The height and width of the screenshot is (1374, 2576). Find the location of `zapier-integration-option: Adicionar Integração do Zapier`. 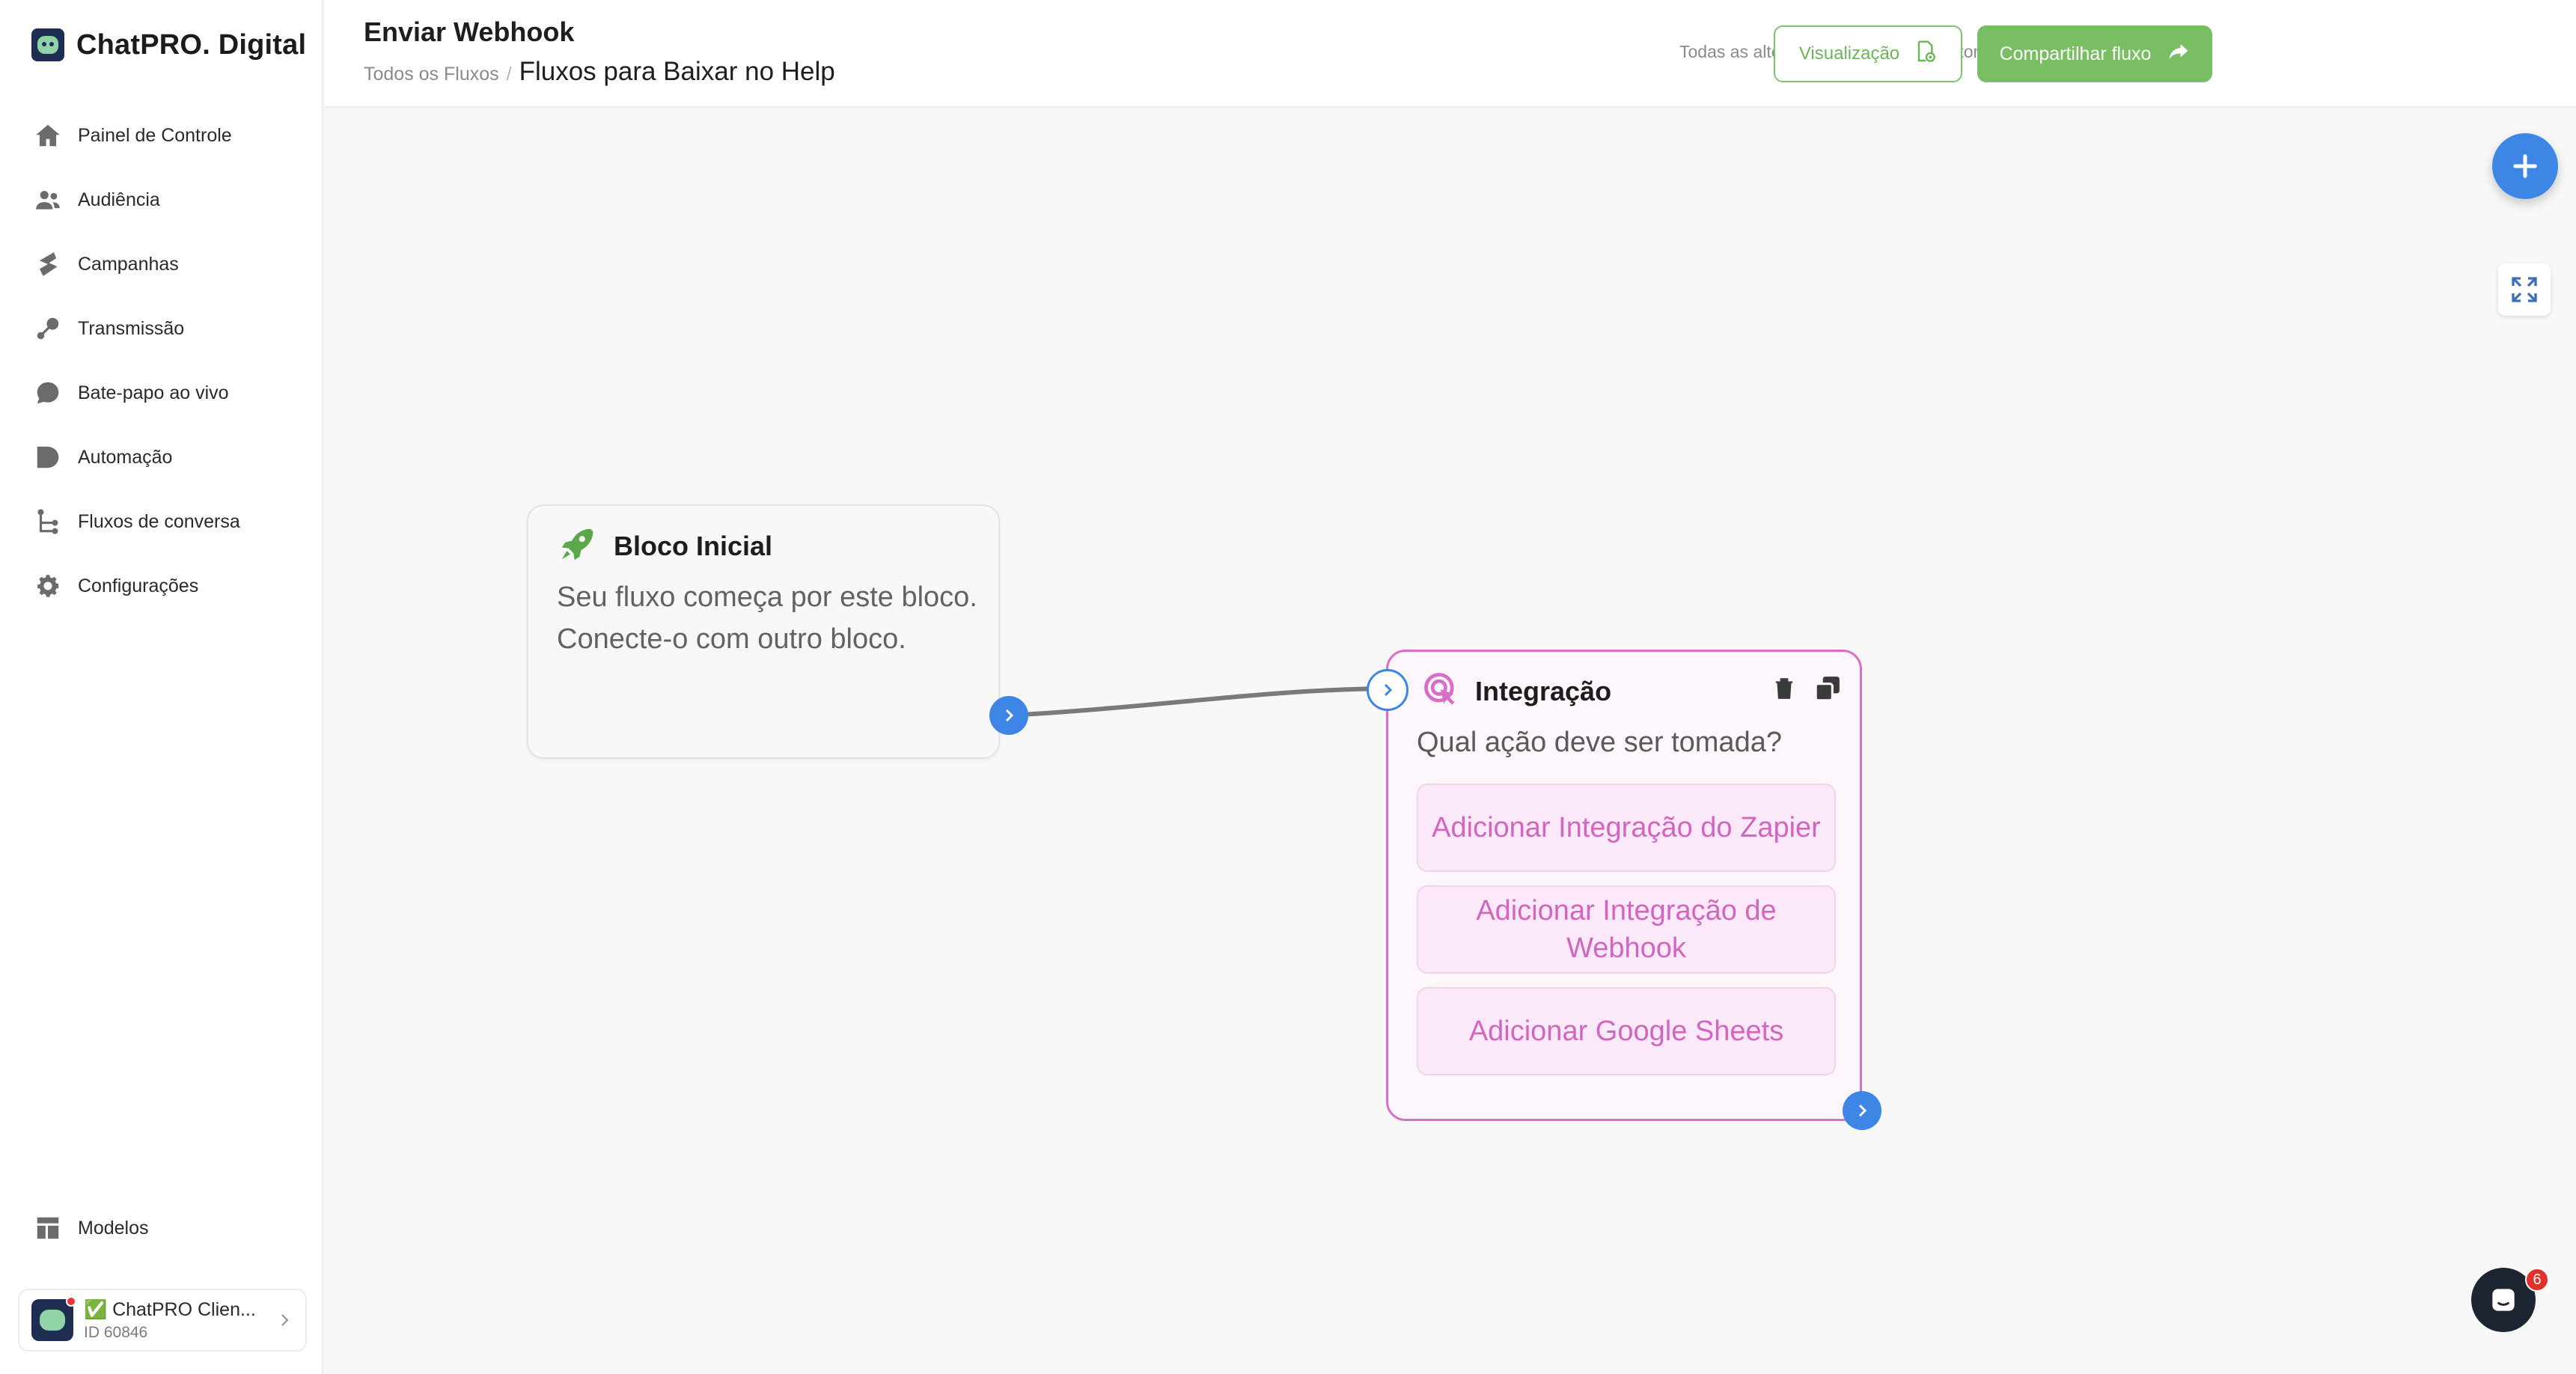

zapier-integration-option: Adicionar Integração do Zapier is located at coordinates (1626, 828).